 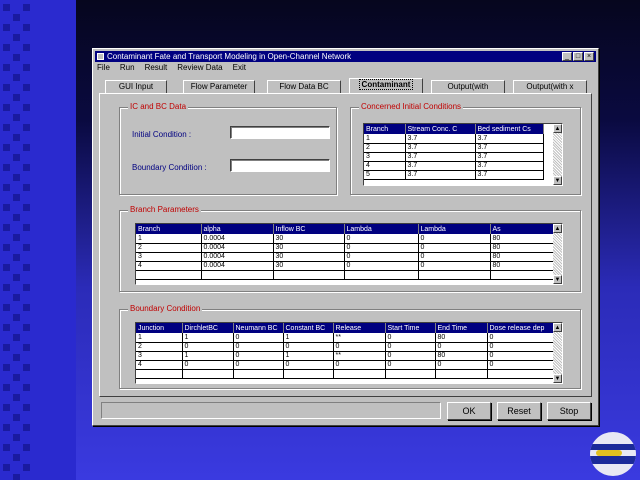 What do you see at coordinates (557, 254) in the screenshot?
I see `vertical-scrollbar: ▲ ▼` at bounding box center [557, 254].